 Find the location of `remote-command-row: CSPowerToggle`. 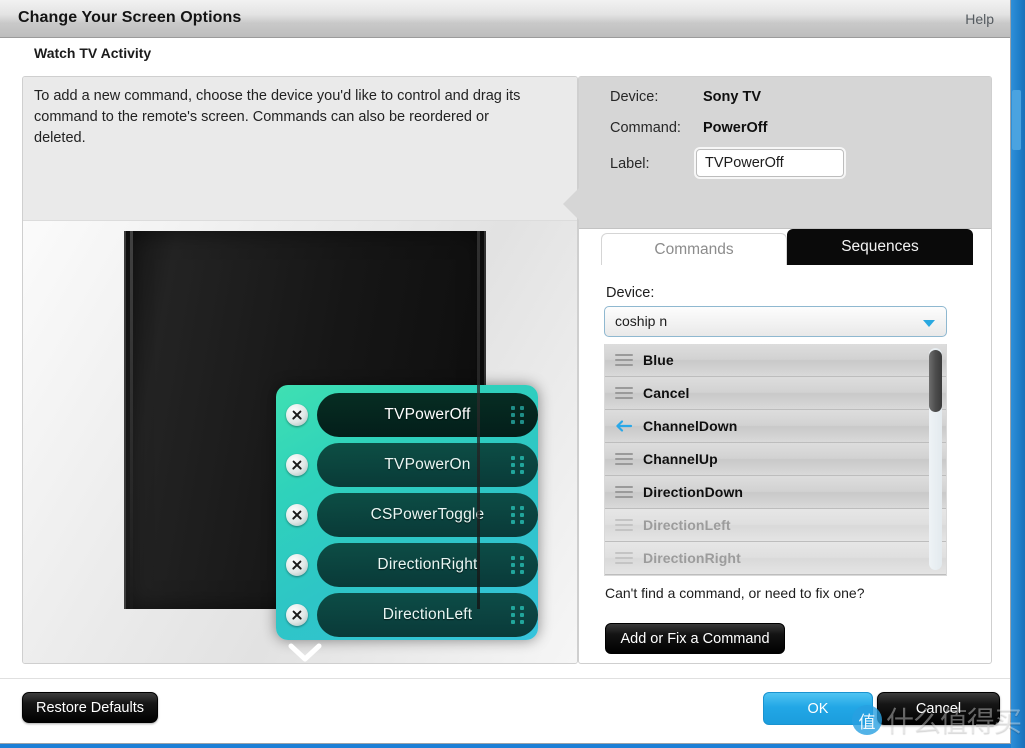

remote-command-row: CSPowerToggle is located at coordinates (407, 515).